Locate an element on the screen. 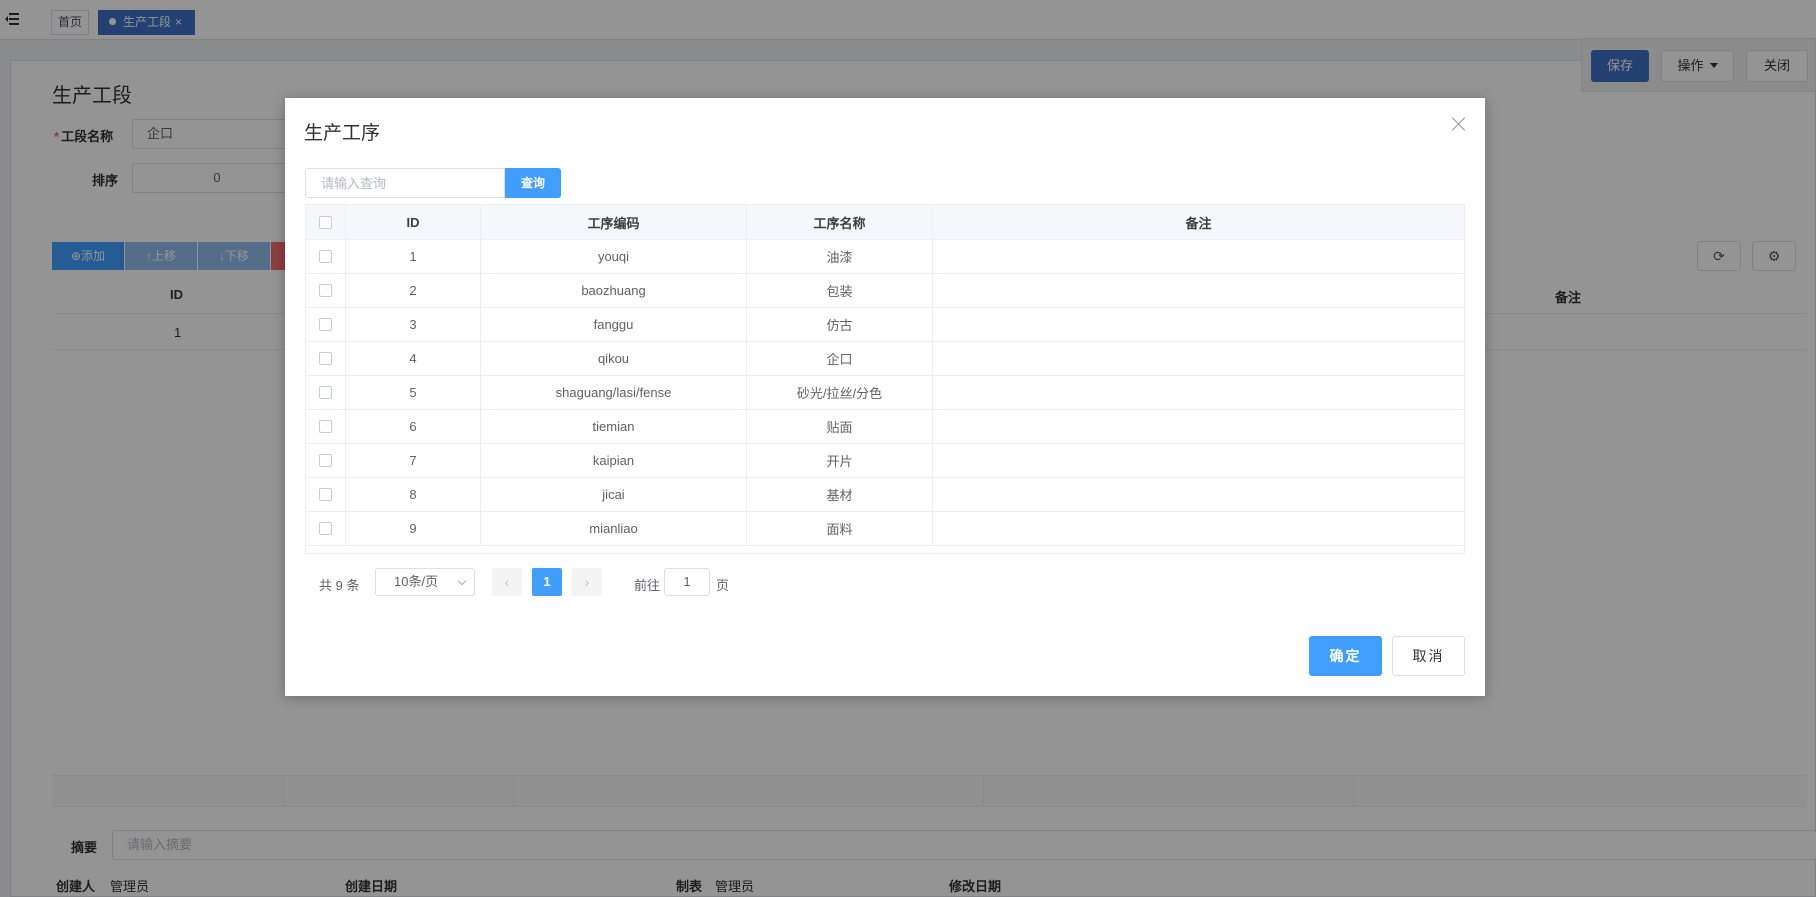  cell-name: 包装 is located at coordinates (840, 290).